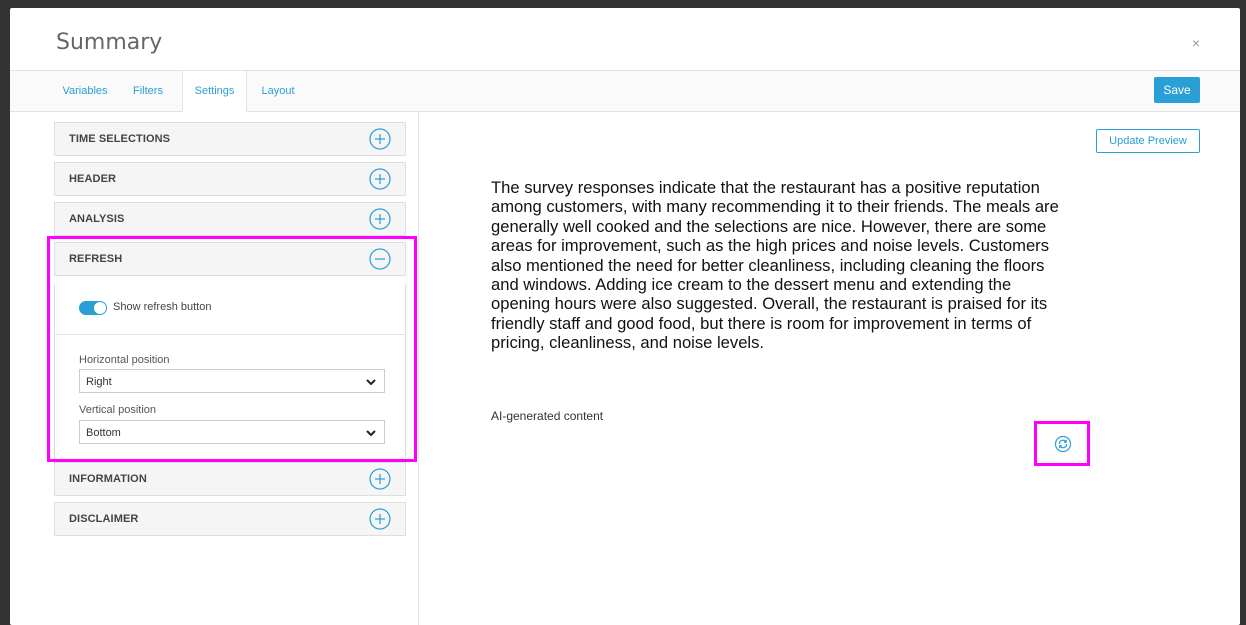 This screenshot has height=625, width=1246. Describe the element at coordinates (230, 479) in the screenshot. I see `section-information: INFORMATION` at that location.